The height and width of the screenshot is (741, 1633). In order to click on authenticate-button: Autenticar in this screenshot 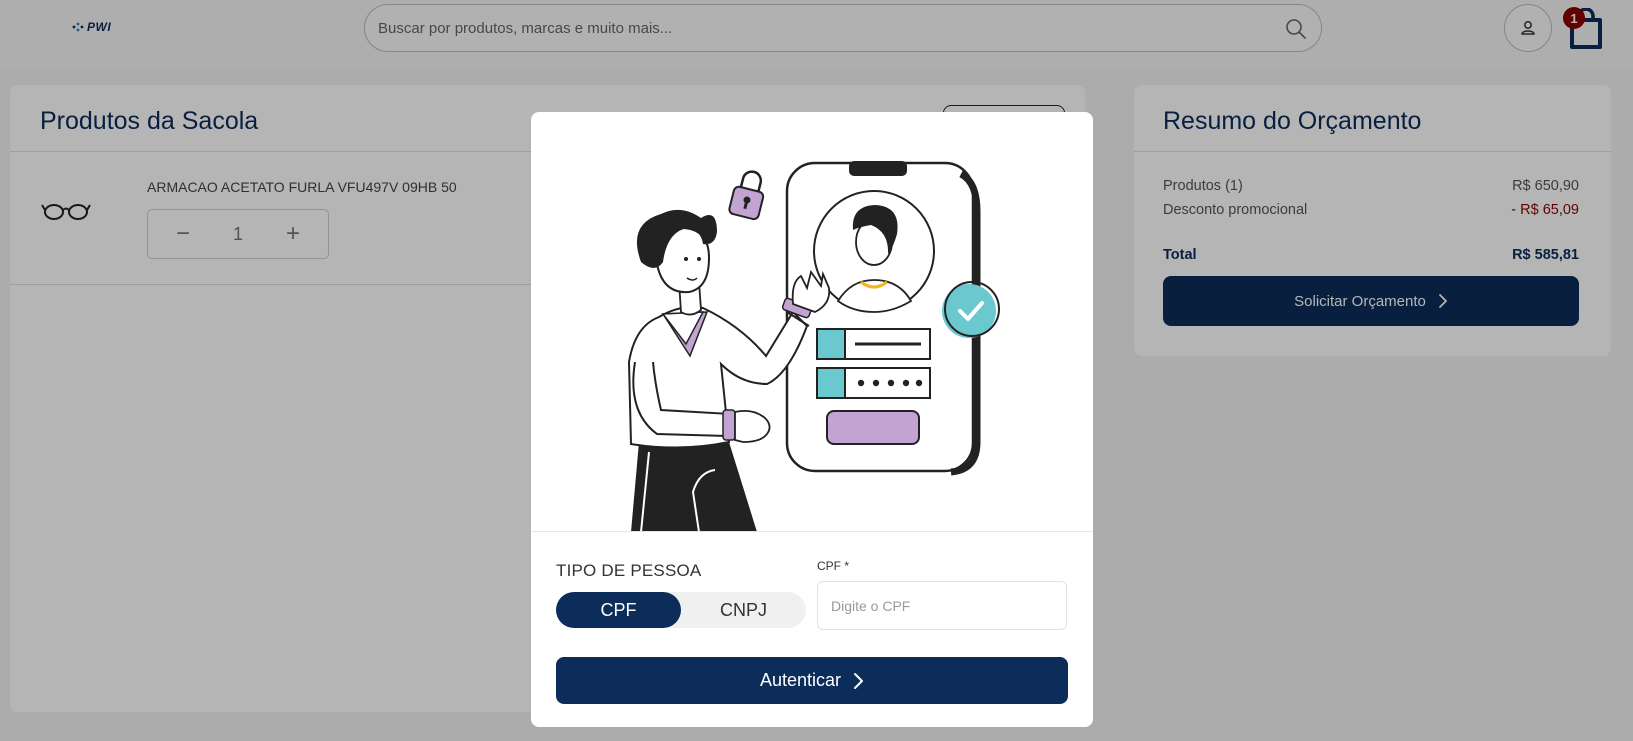, I will do `click(812, 680)`.